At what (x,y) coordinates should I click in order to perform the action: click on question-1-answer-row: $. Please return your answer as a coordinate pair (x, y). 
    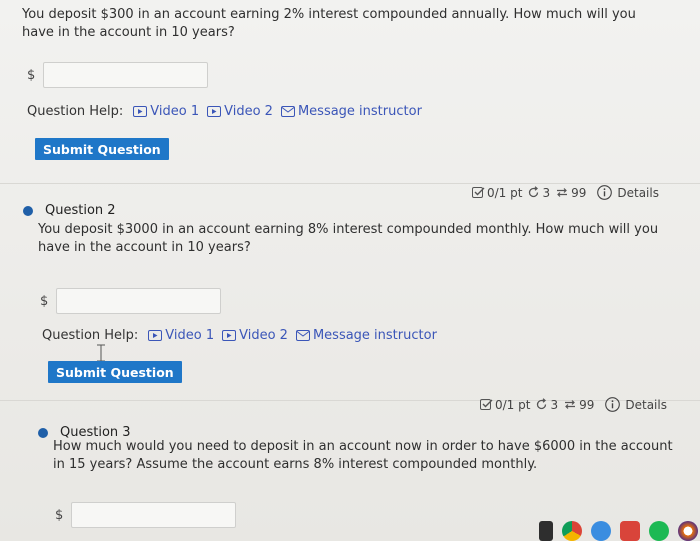
    Looking at the image, I should click on (117, 75).